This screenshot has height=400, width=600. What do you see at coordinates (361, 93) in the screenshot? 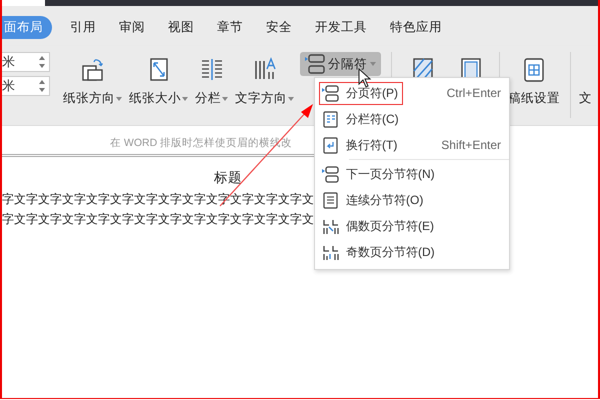
I see `menu-item: 分页符(P)` at bounding box center [361, 93].